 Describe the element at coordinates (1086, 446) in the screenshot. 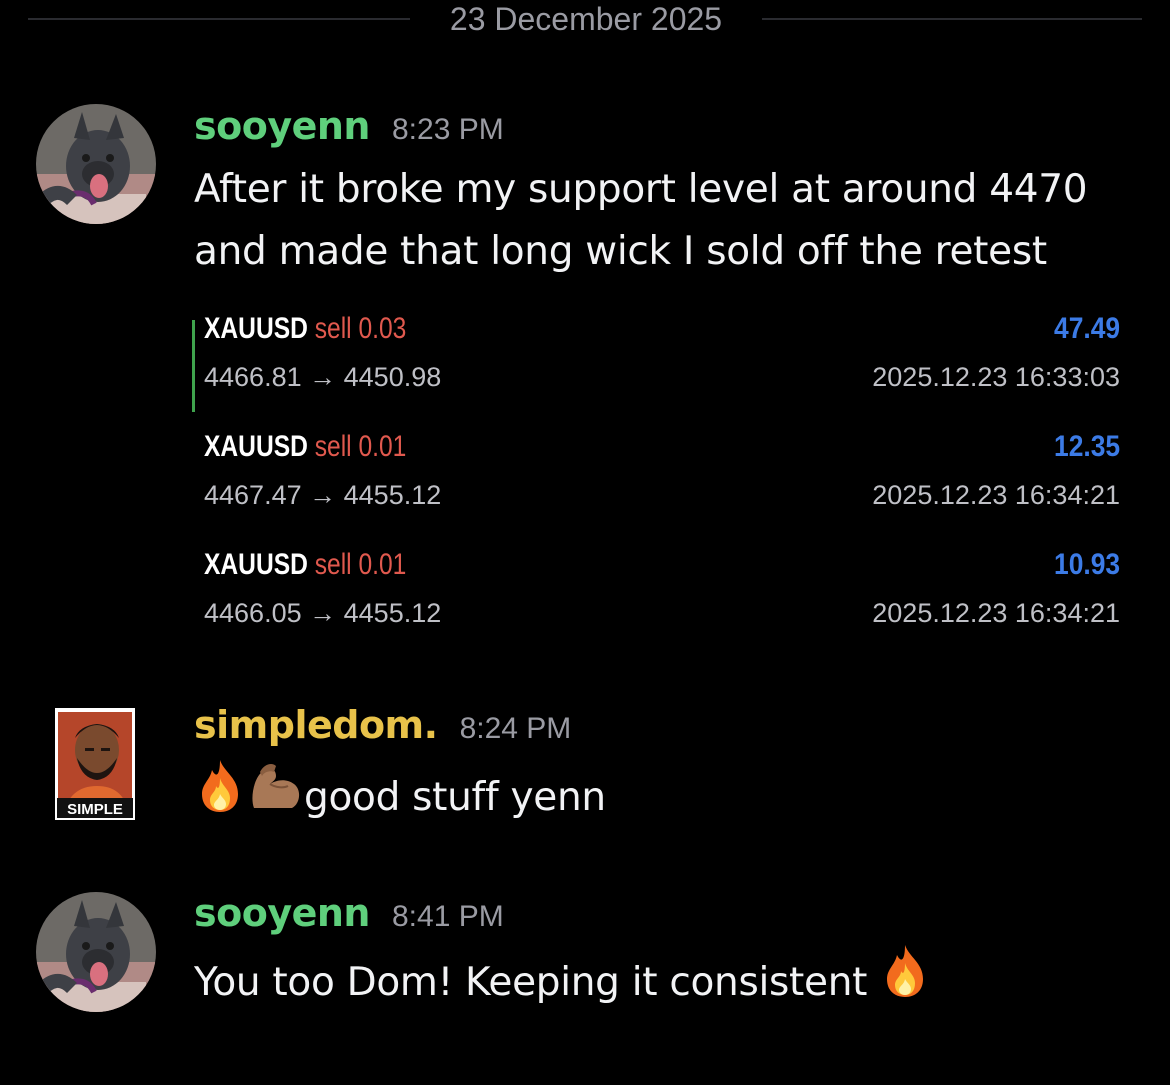

I see `trade-profit: 12.35` at that location.